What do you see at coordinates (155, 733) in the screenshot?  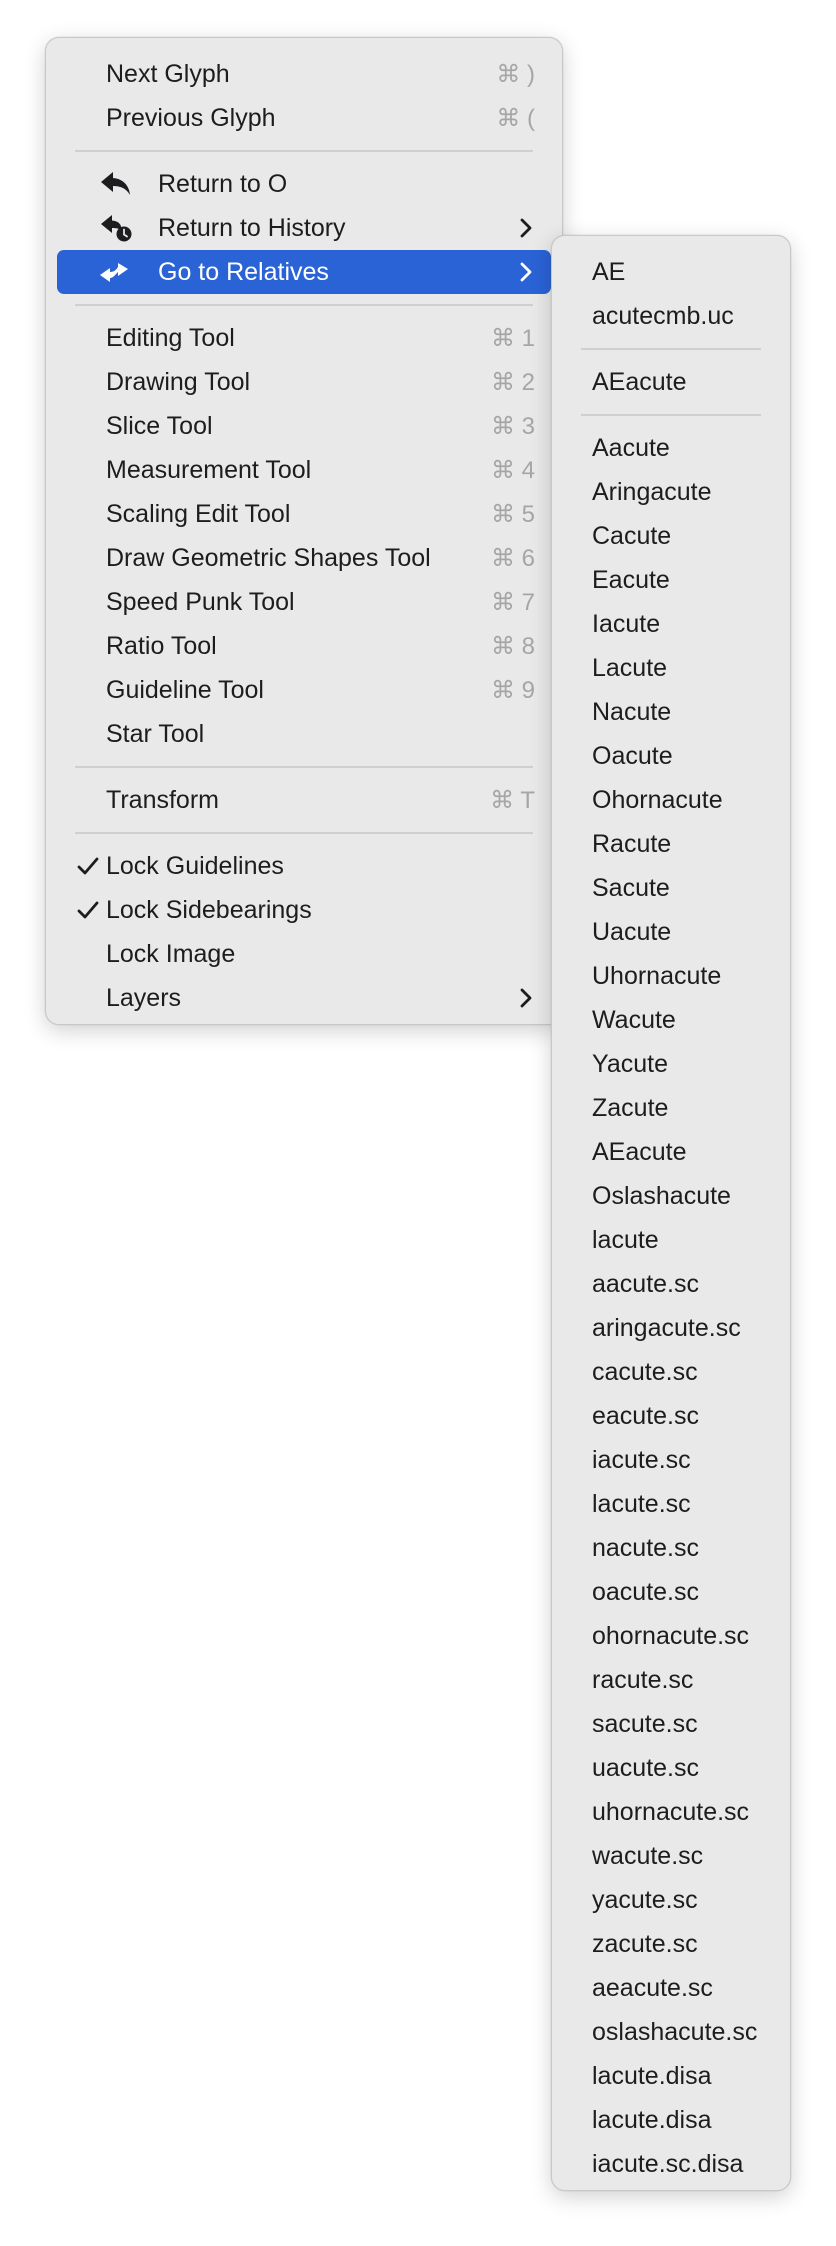 I see `menu-item-label: Star Tool` at bounding box center [155, 733].